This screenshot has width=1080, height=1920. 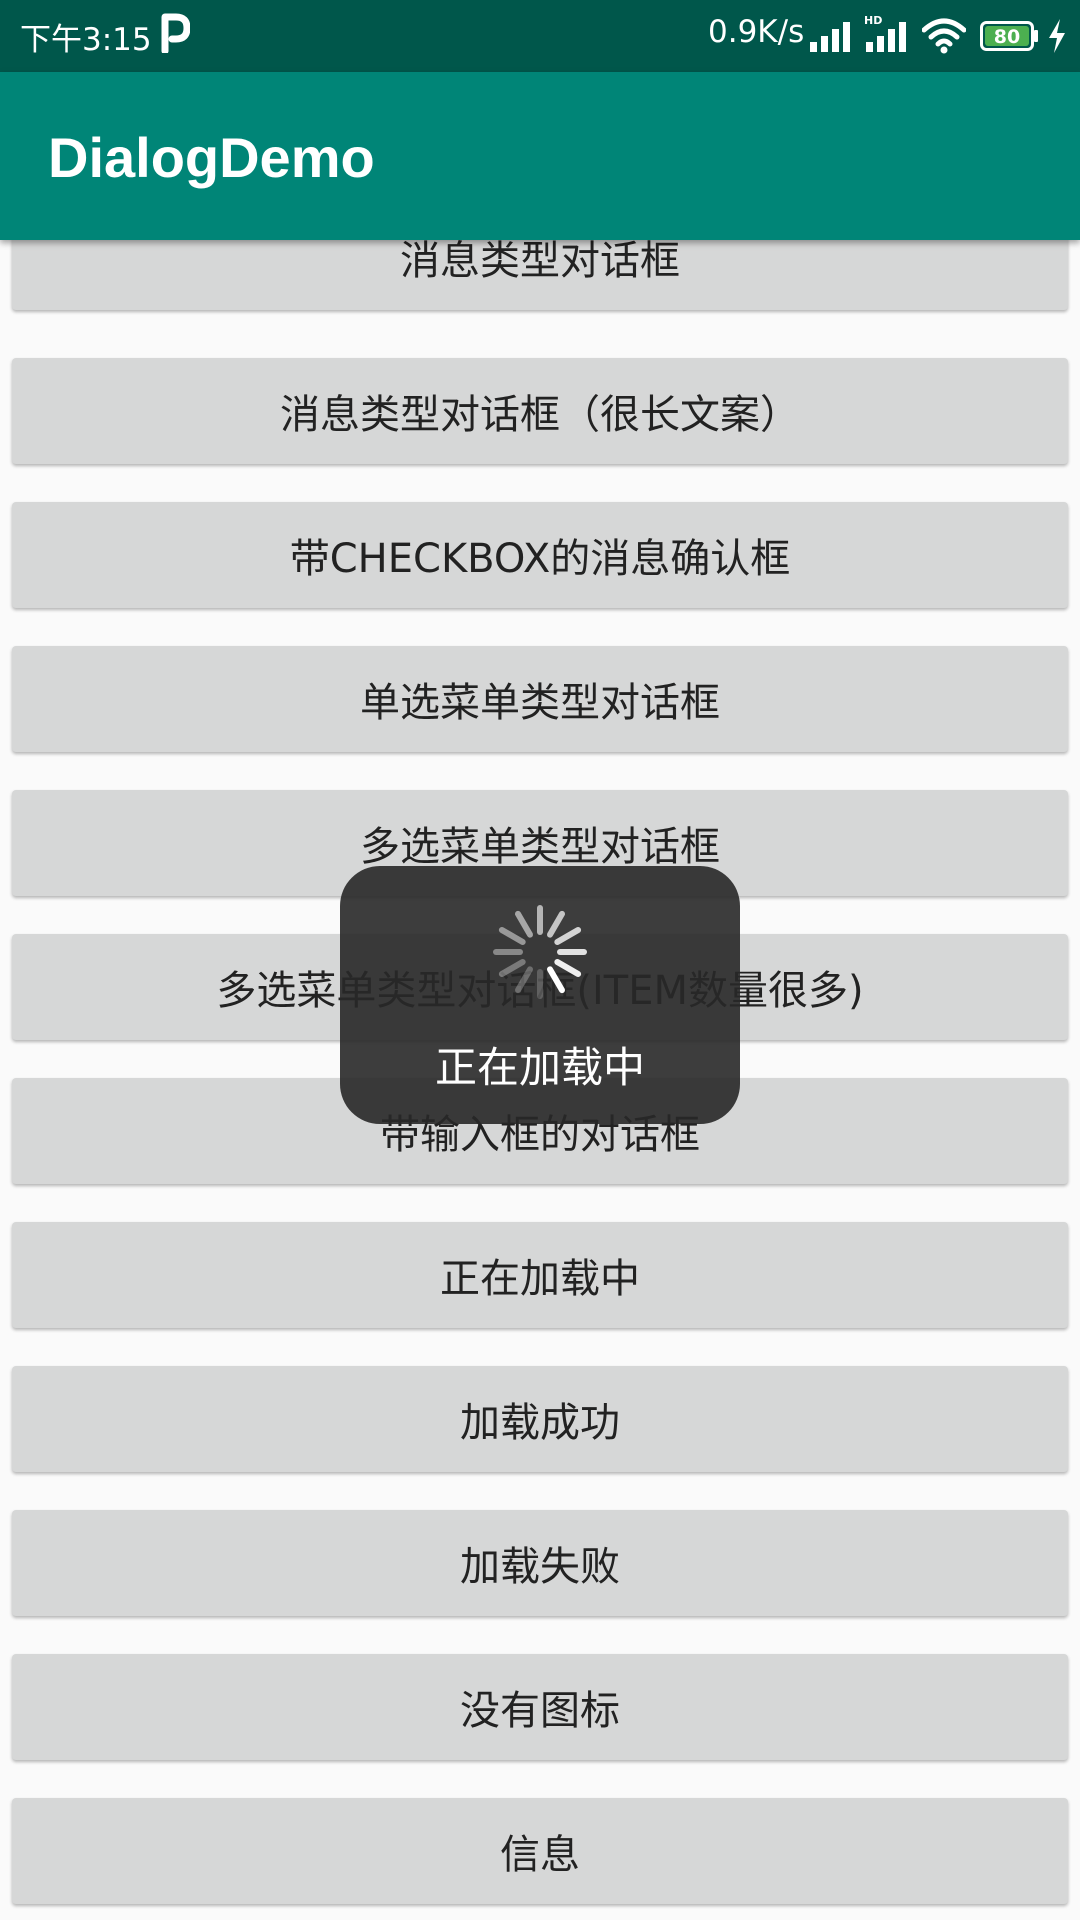 I want to click on single-choice-dialog-button: 单选菜单类型对话框, so click(x=540, y=699).